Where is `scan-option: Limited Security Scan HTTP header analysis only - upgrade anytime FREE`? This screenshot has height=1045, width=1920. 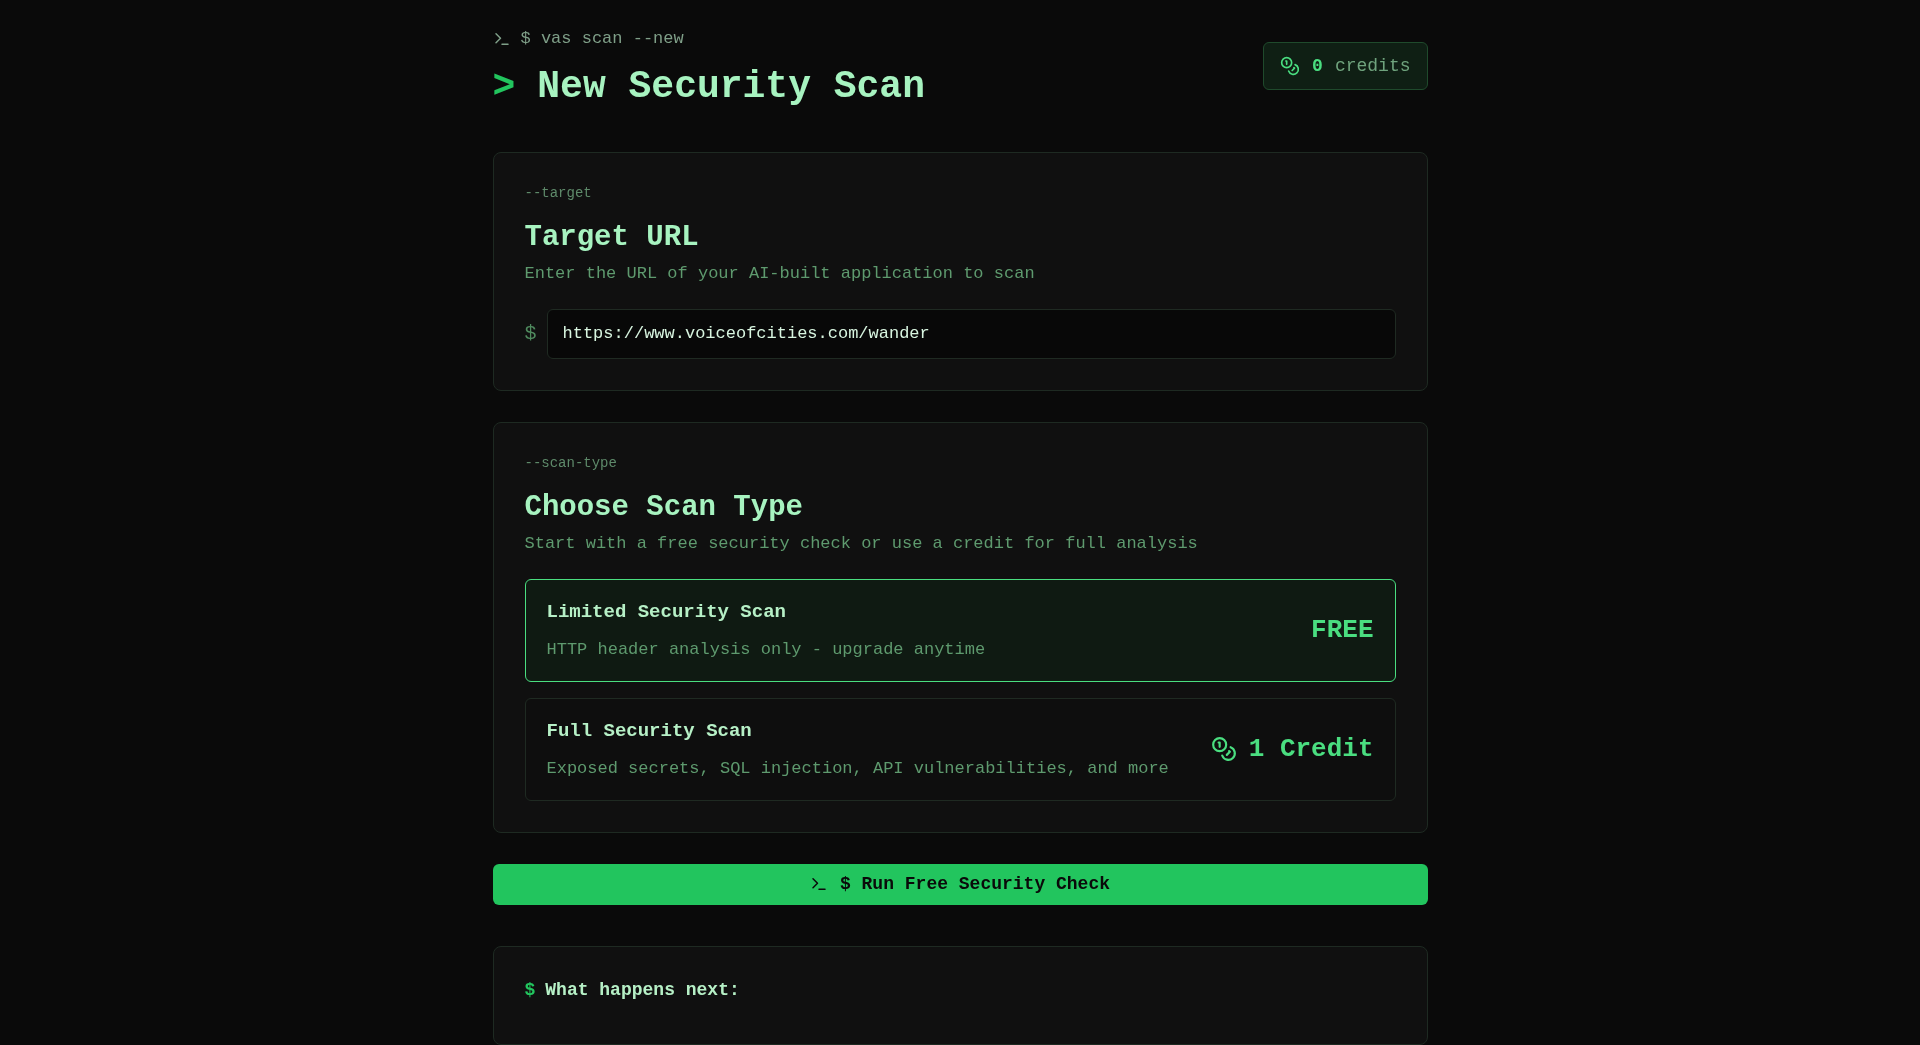 scan-option: Limited Security Scan HTTP header analysis only - upgrade anytime FREE is located at coordinates (960, 630).